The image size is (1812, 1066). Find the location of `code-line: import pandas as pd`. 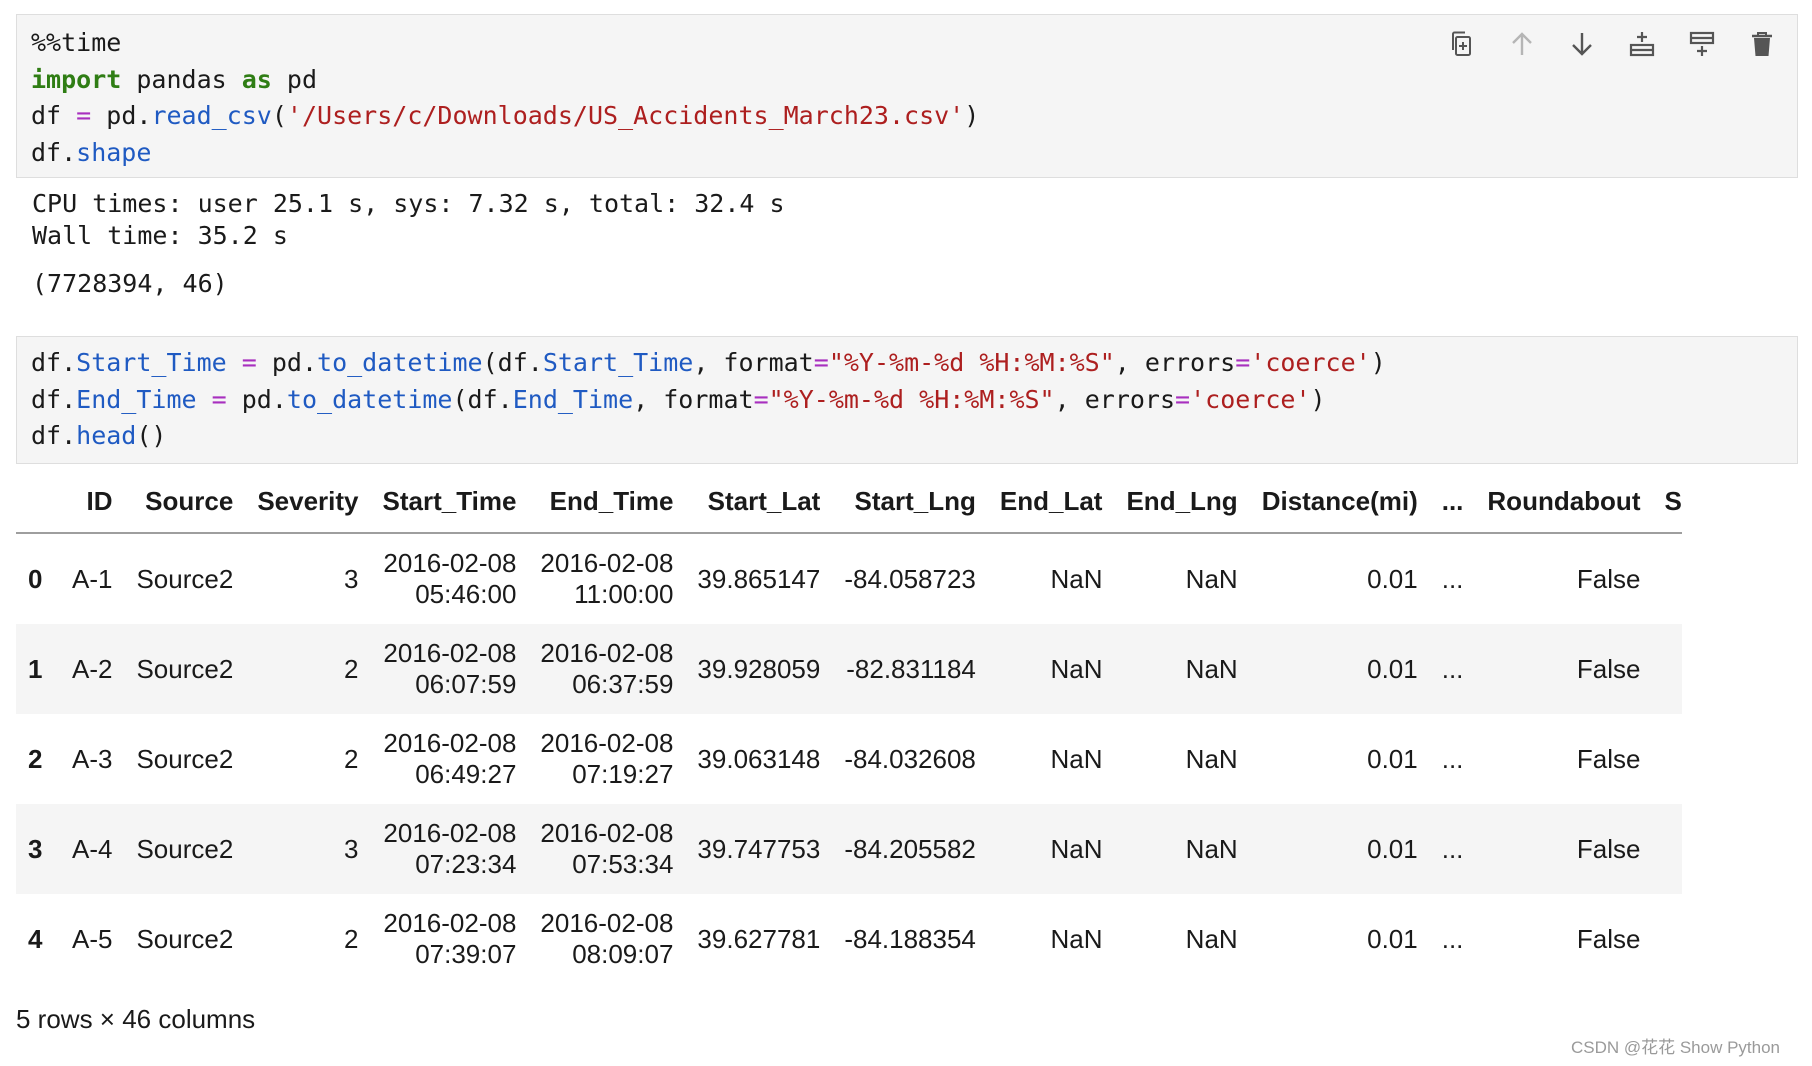

code-line: import pandas as pd is located at coordinates (505, 80).